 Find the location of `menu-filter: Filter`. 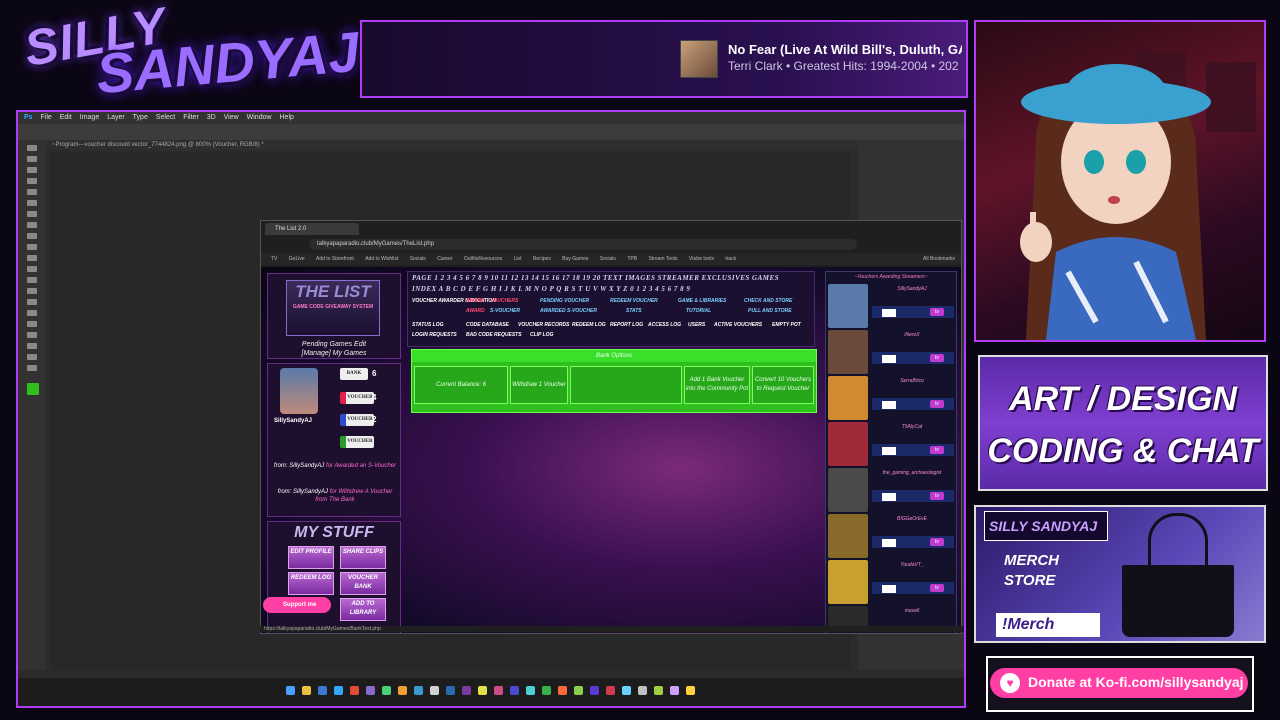

menu-filter: Filter is located at coordinates (191, 117).